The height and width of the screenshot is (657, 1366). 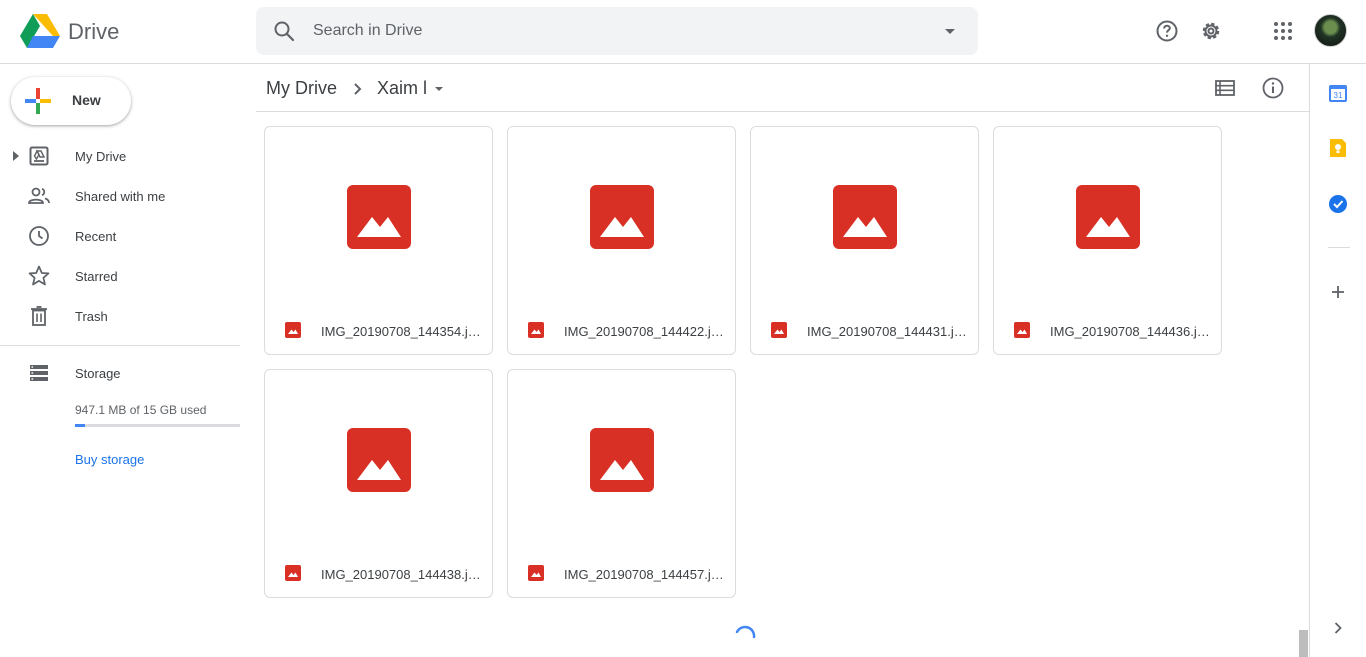 I want to click on calendar-day-text: 31, so click(x=1338, y=95).